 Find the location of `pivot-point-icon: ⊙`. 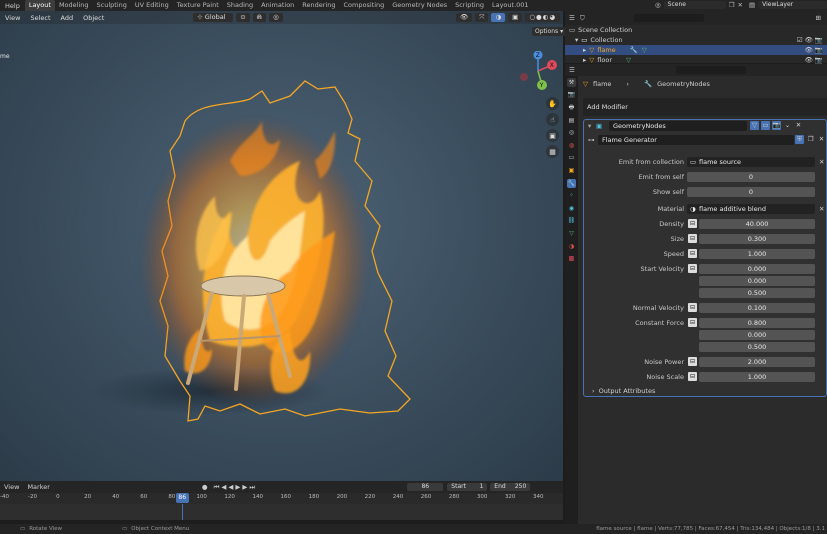

pivot-point-icon: ⊙ is located at coordinates (243, 17).